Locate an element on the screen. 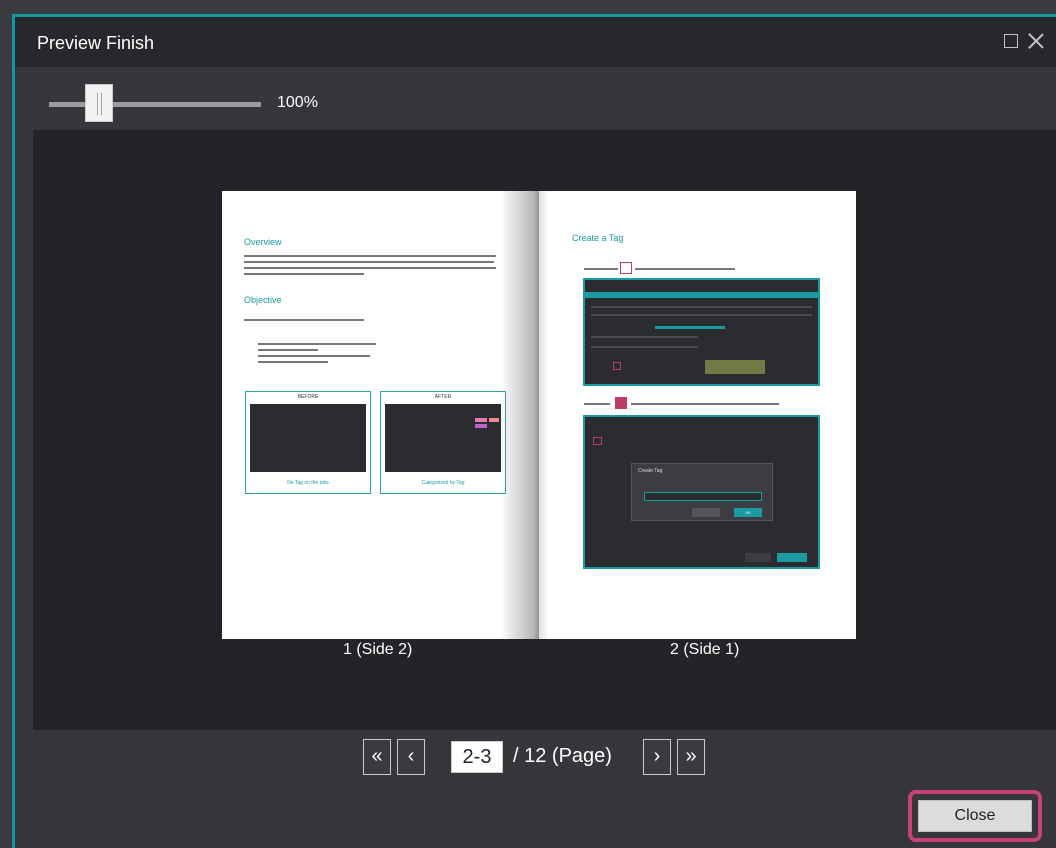 The height and width of the screenshot is (848, 1056). tag-list-screenshot is located at coordinates (701, 332).